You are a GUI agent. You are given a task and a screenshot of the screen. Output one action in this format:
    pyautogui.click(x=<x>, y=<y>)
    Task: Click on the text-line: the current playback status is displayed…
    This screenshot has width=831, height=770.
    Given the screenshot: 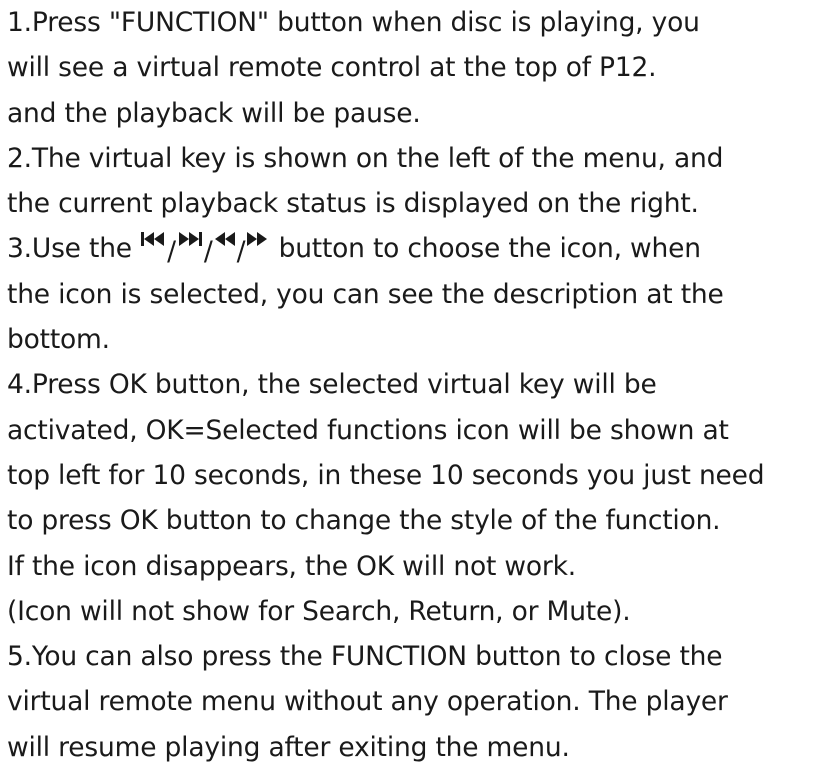 What is the action you would take?
    pyautogui.click(x=353, y=204)
    